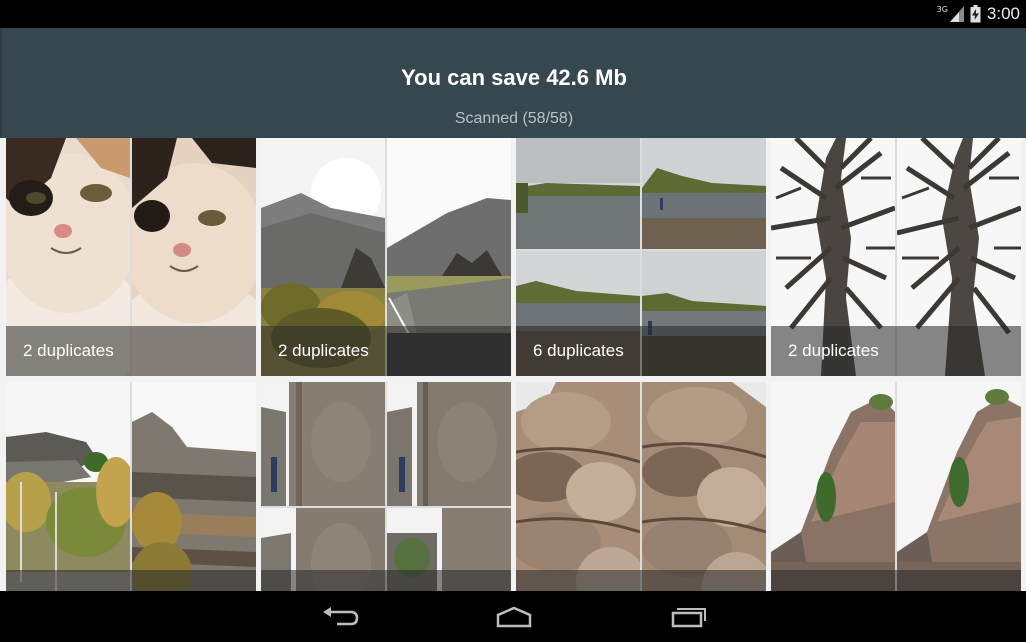  What do you see at coordinates (578, 350) in the screenshot?
I see `duplicates-count-label: 6 duplicates` at bounding box center [578, 350].